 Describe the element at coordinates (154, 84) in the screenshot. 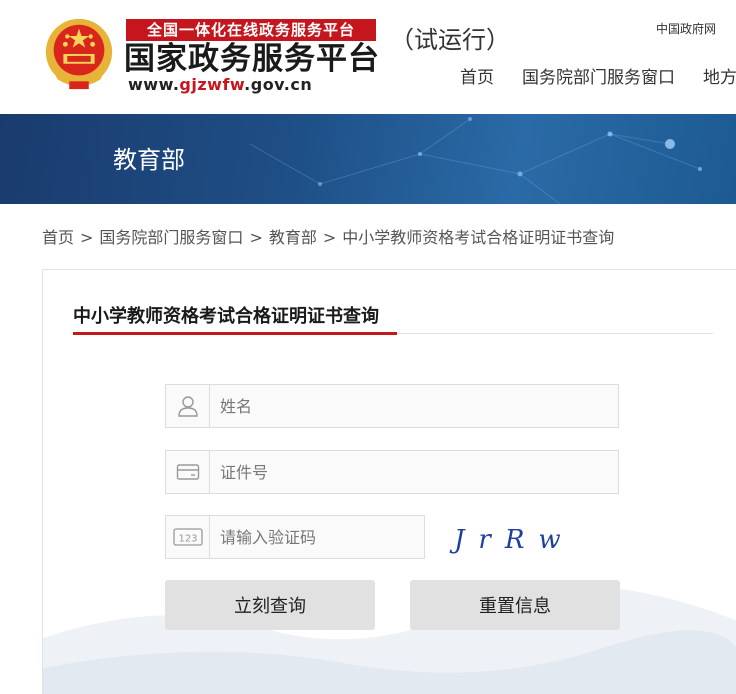

I see `url-prefix: www.` at that location.